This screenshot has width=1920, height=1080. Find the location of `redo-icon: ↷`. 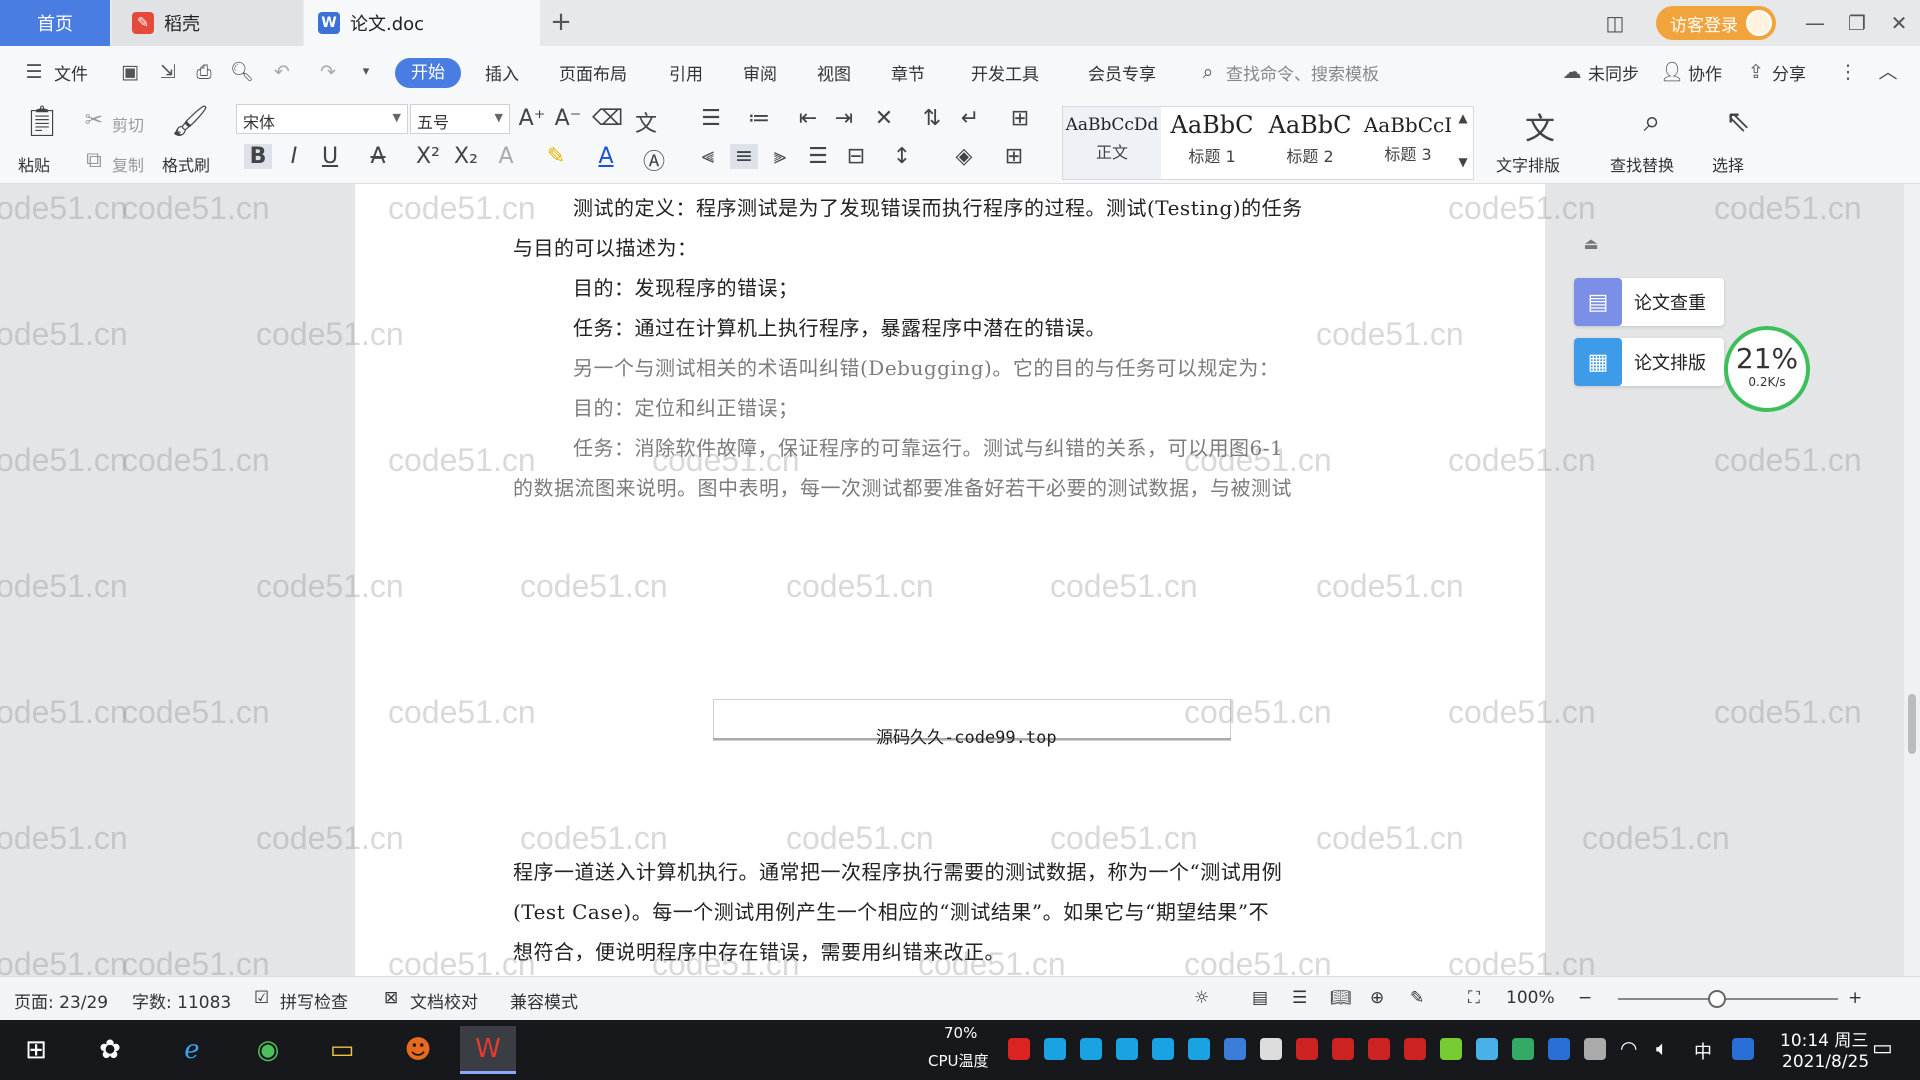

redo-icon: ↷ is located at coordinates (328, 72).